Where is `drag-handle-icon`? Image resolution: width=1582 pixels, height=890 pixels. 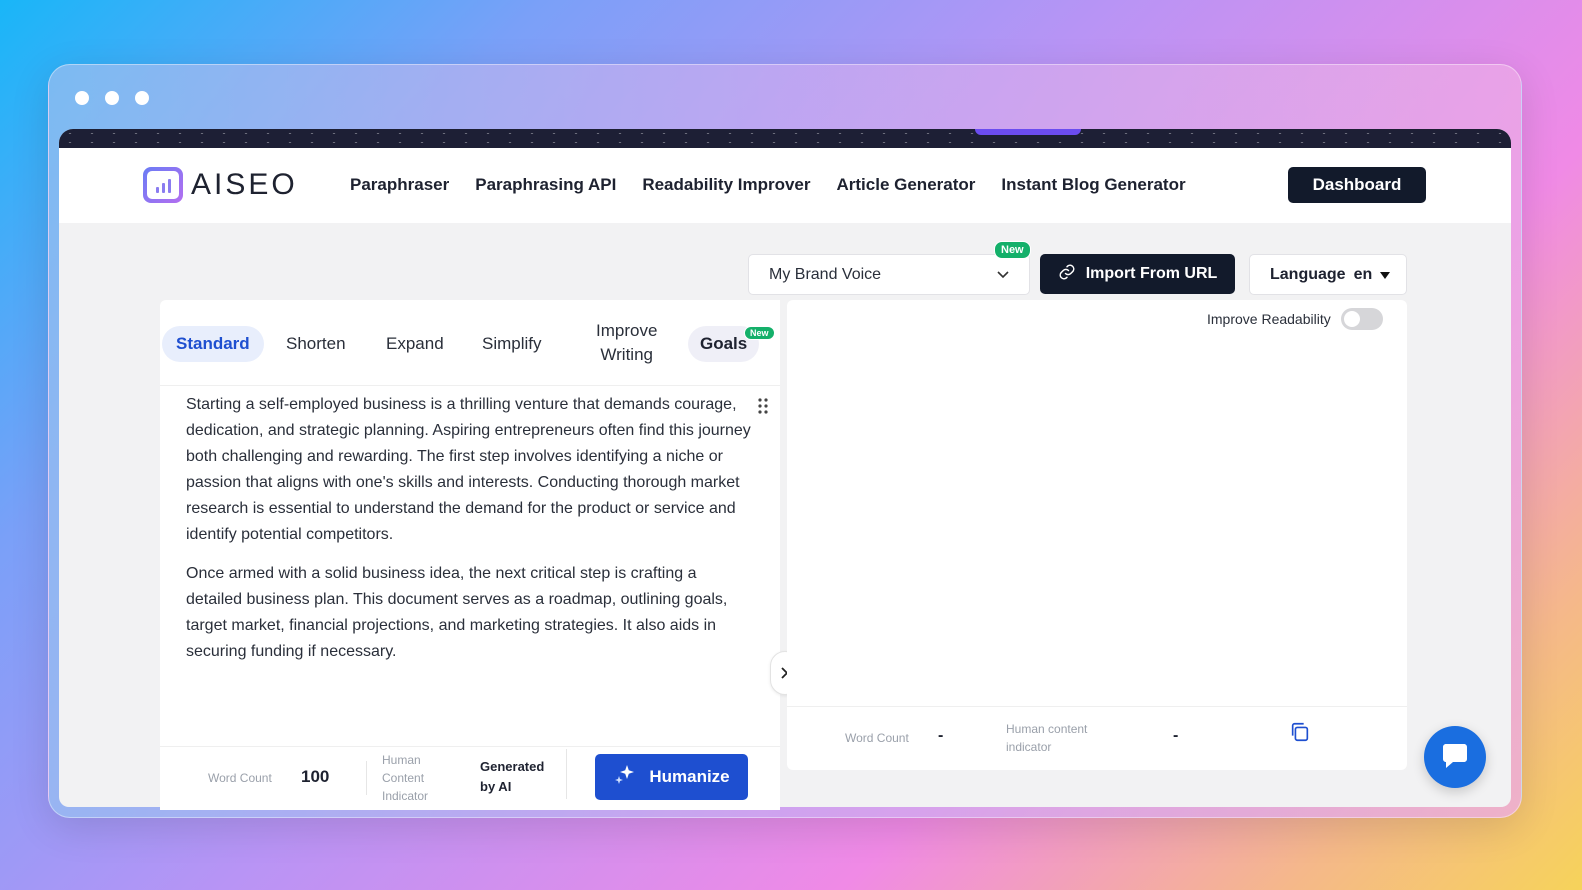
drag-handle-icon is located at coordinates (763, 408).